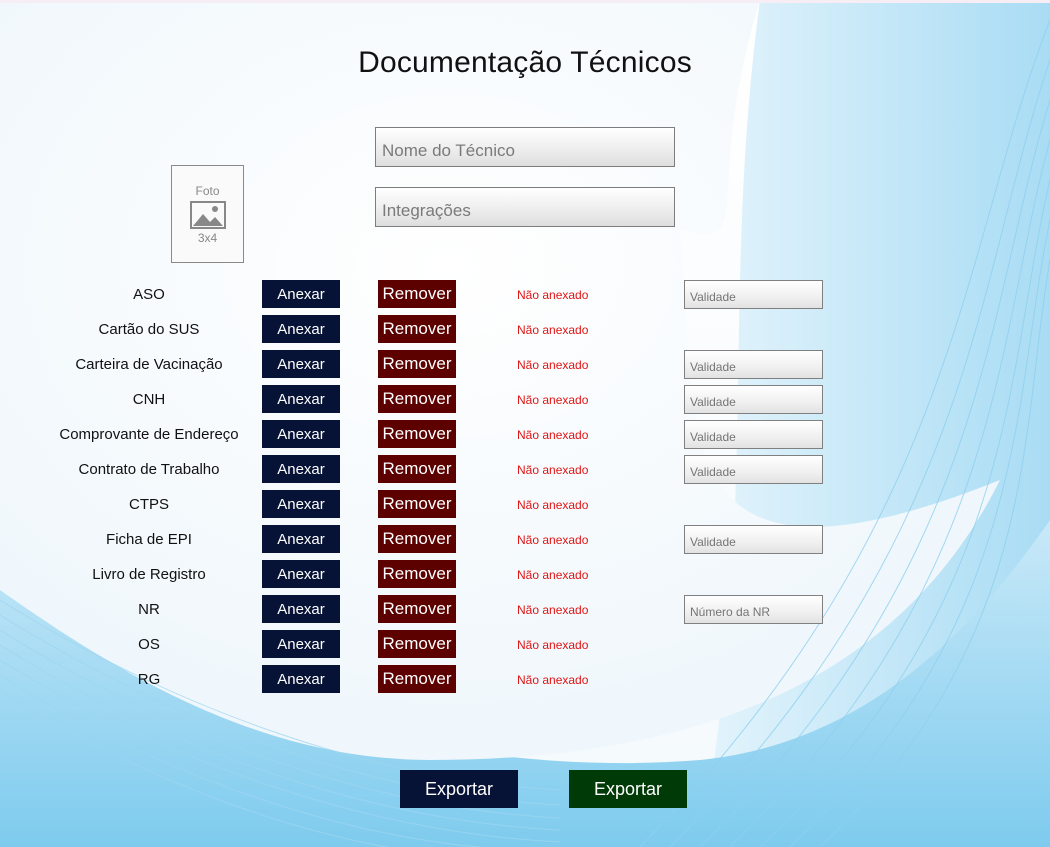  Describe the element at coordinates (149, 329) in the screenshot. I see `document-label: Cartão do SUS` at that location.